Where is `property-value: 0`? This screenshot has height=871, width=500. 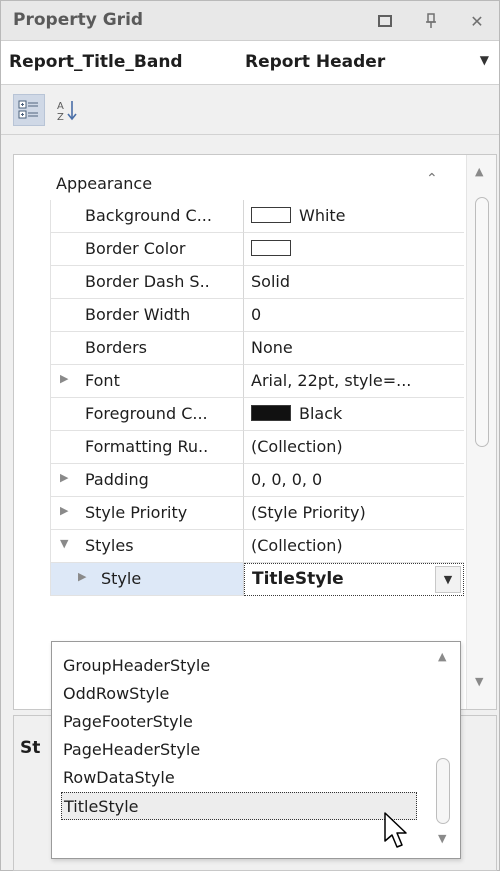
property-value: 0 is located at coordinates (354, 315).